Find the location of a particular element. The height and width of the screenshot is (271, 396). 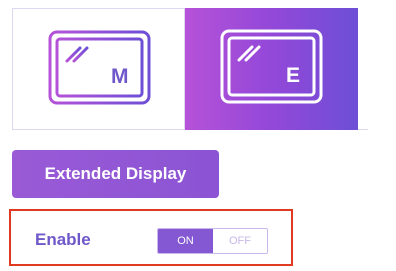

mirror-mode-letter: M is located at coordinates (120, 76).